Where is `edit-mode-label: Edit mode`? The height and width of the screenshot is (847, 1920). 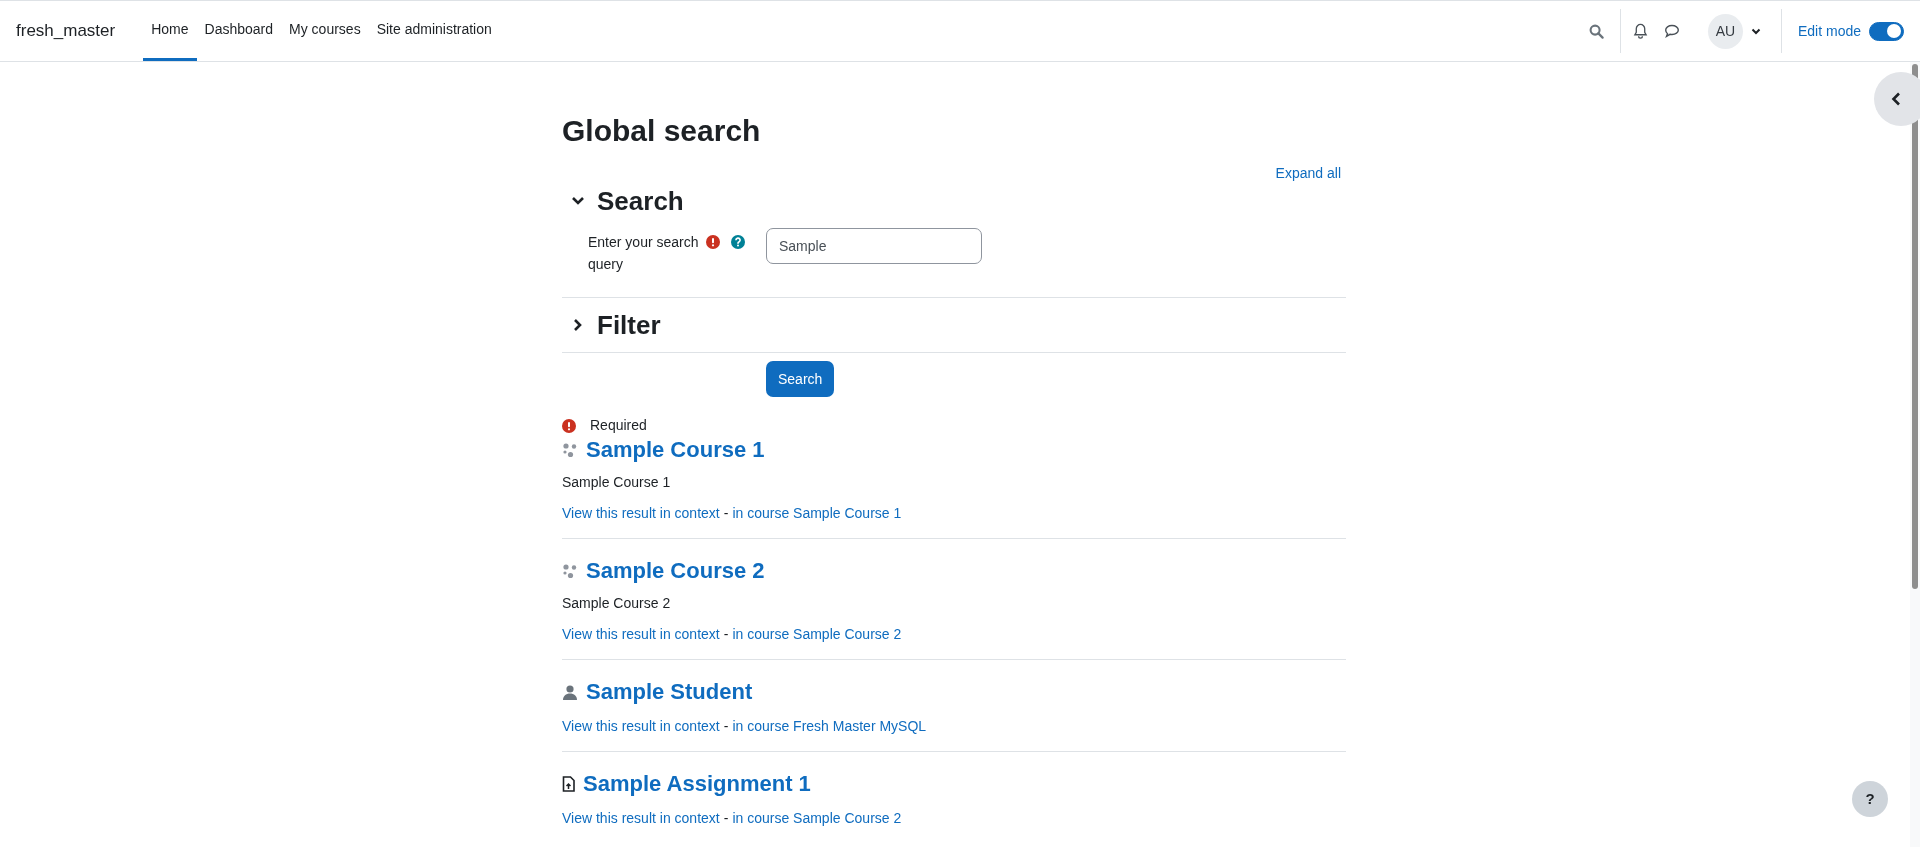 edit-mode-label: Edit mode is located at coordinates (1829, 31).